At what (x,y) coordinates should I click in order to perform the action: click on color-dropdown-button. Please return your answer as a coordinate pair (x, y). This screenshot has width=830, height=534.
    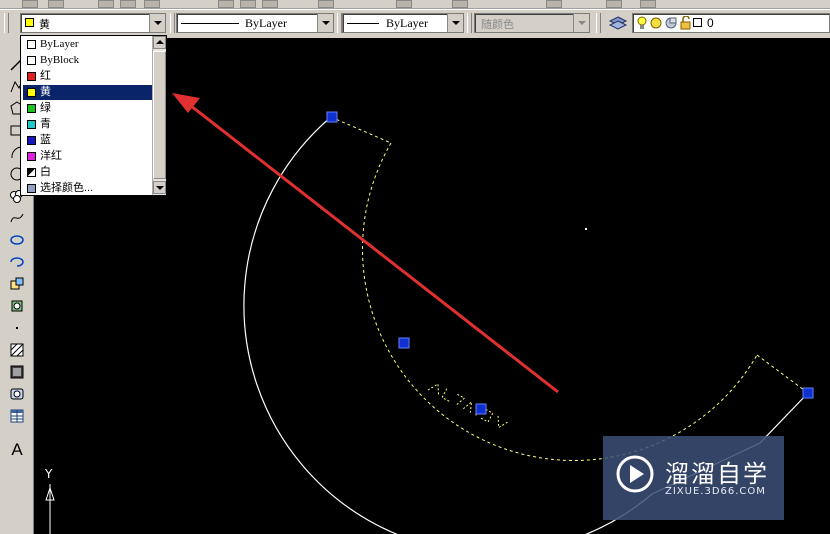
    Looking at the image, I should click on (157, 23).